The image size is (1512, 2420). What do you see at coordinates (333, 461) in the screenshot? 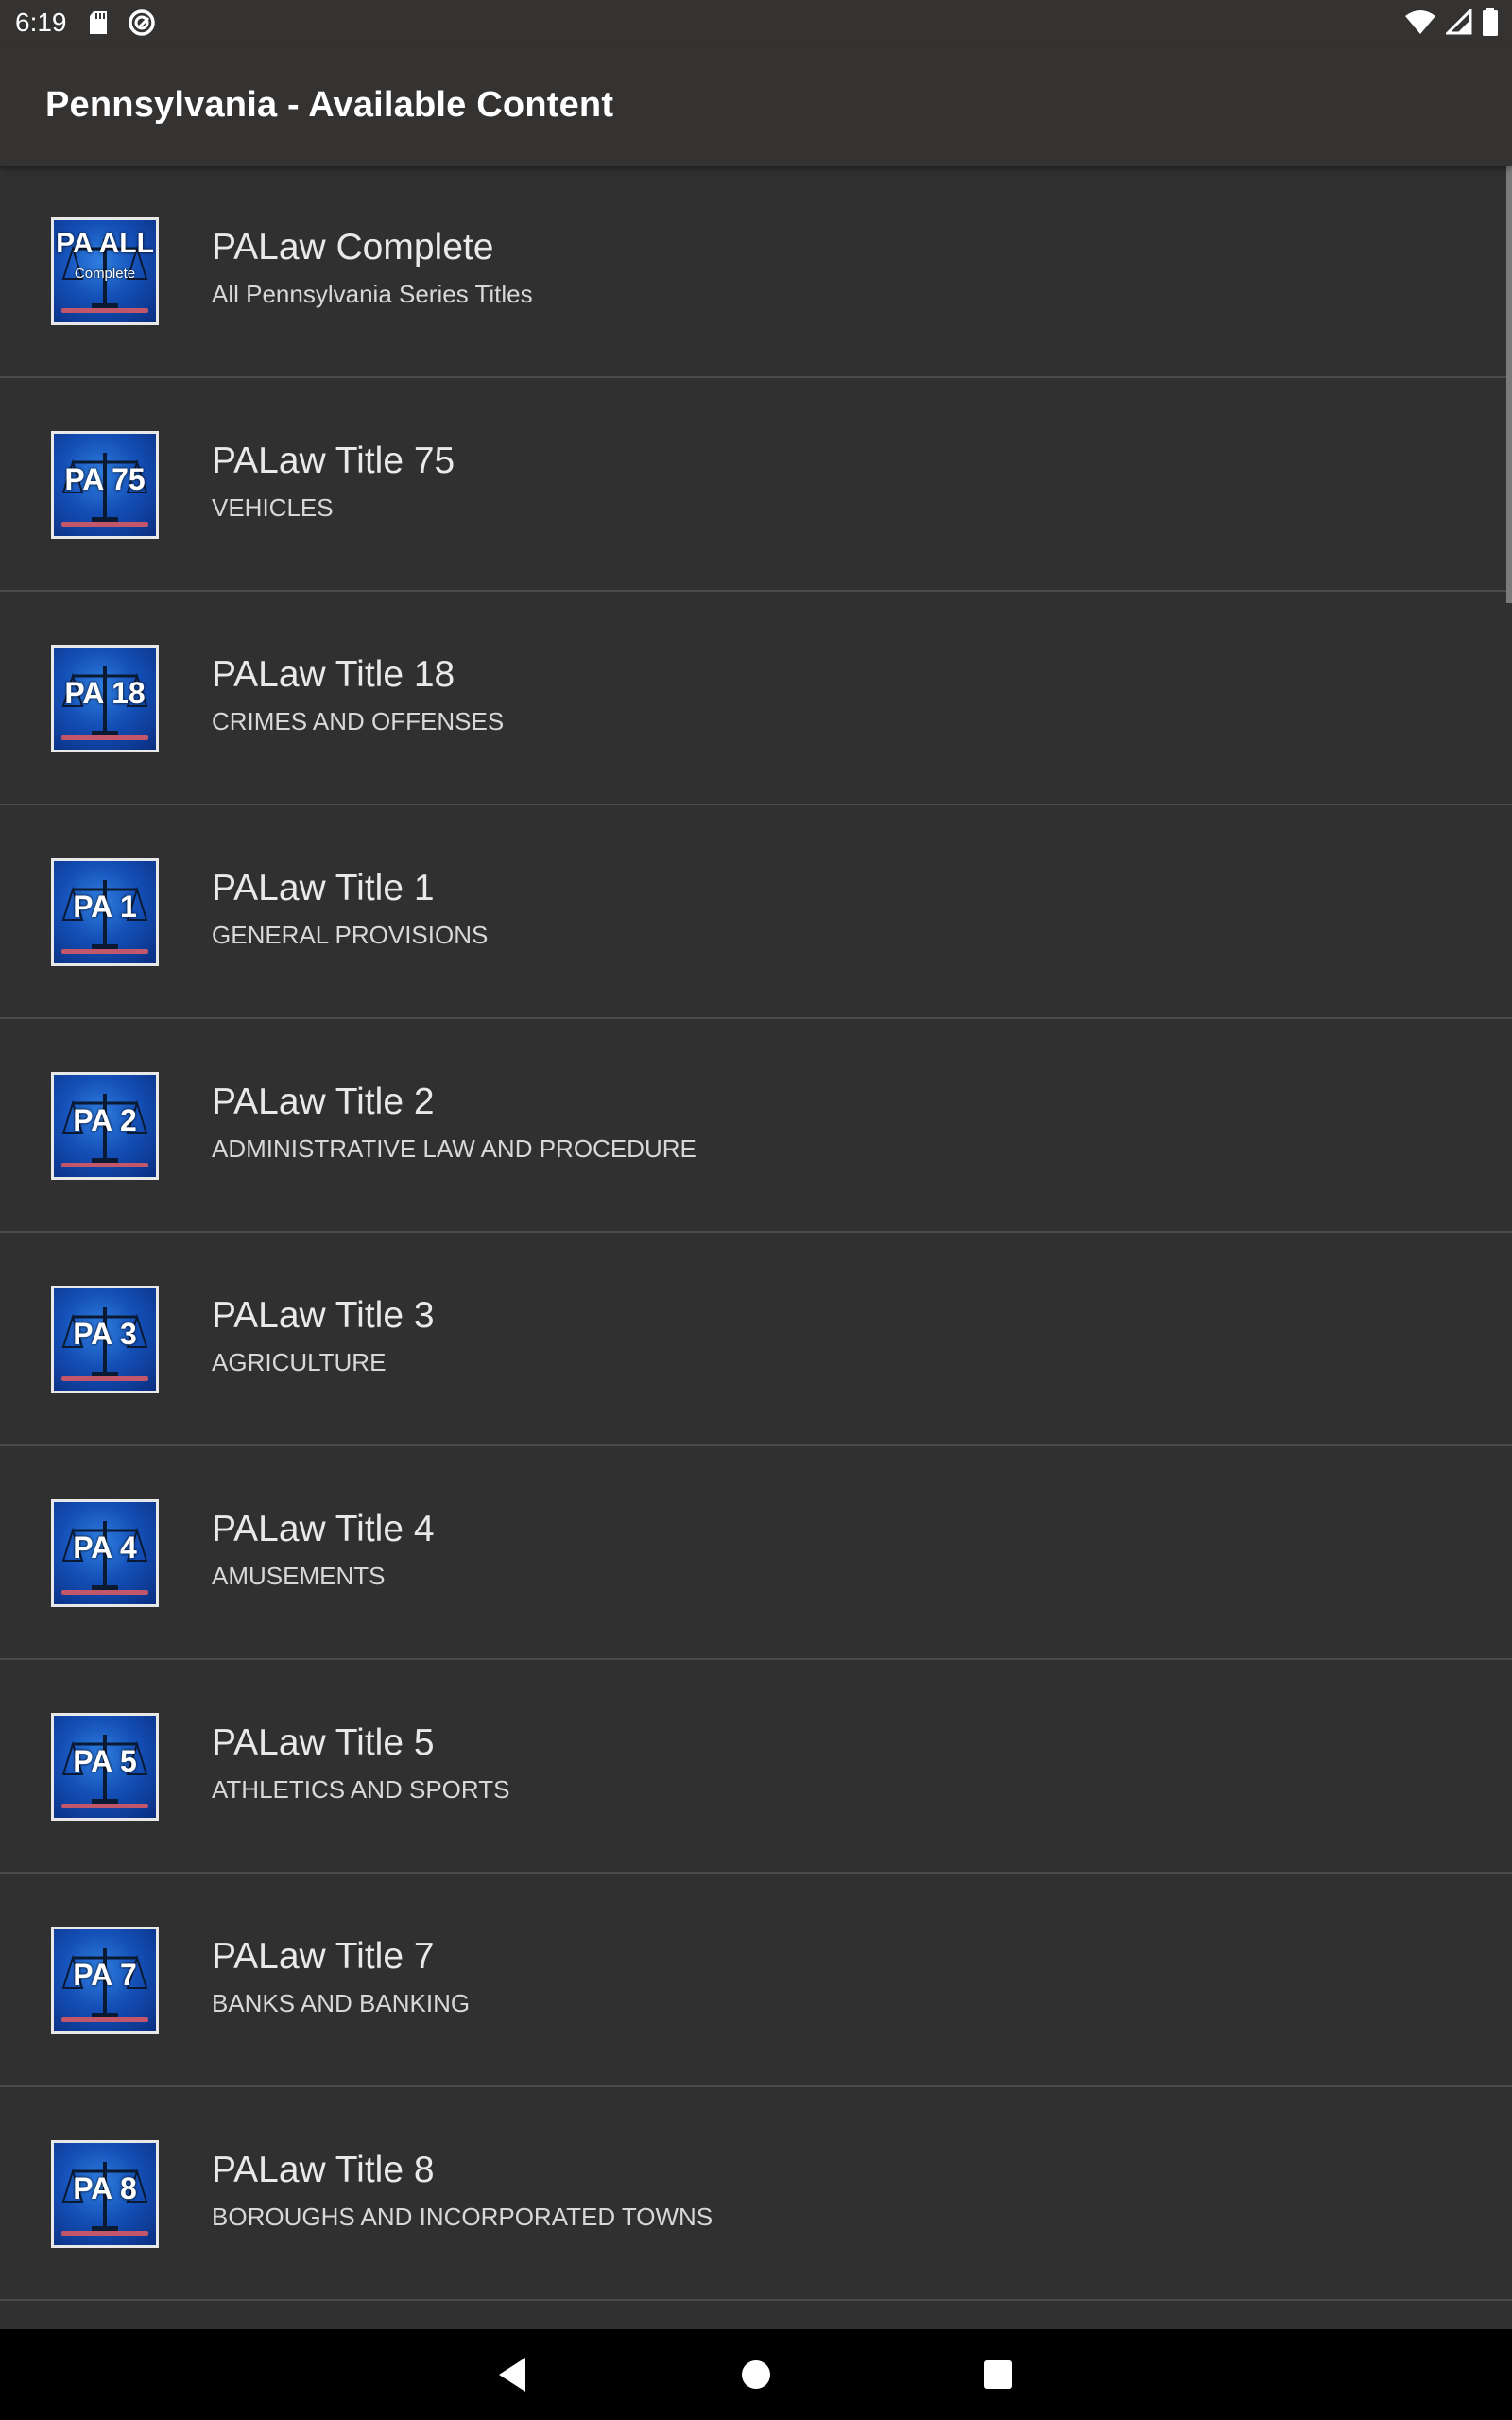
I see `item-title: PALaw Title 75` at bounding box center [333, 461].